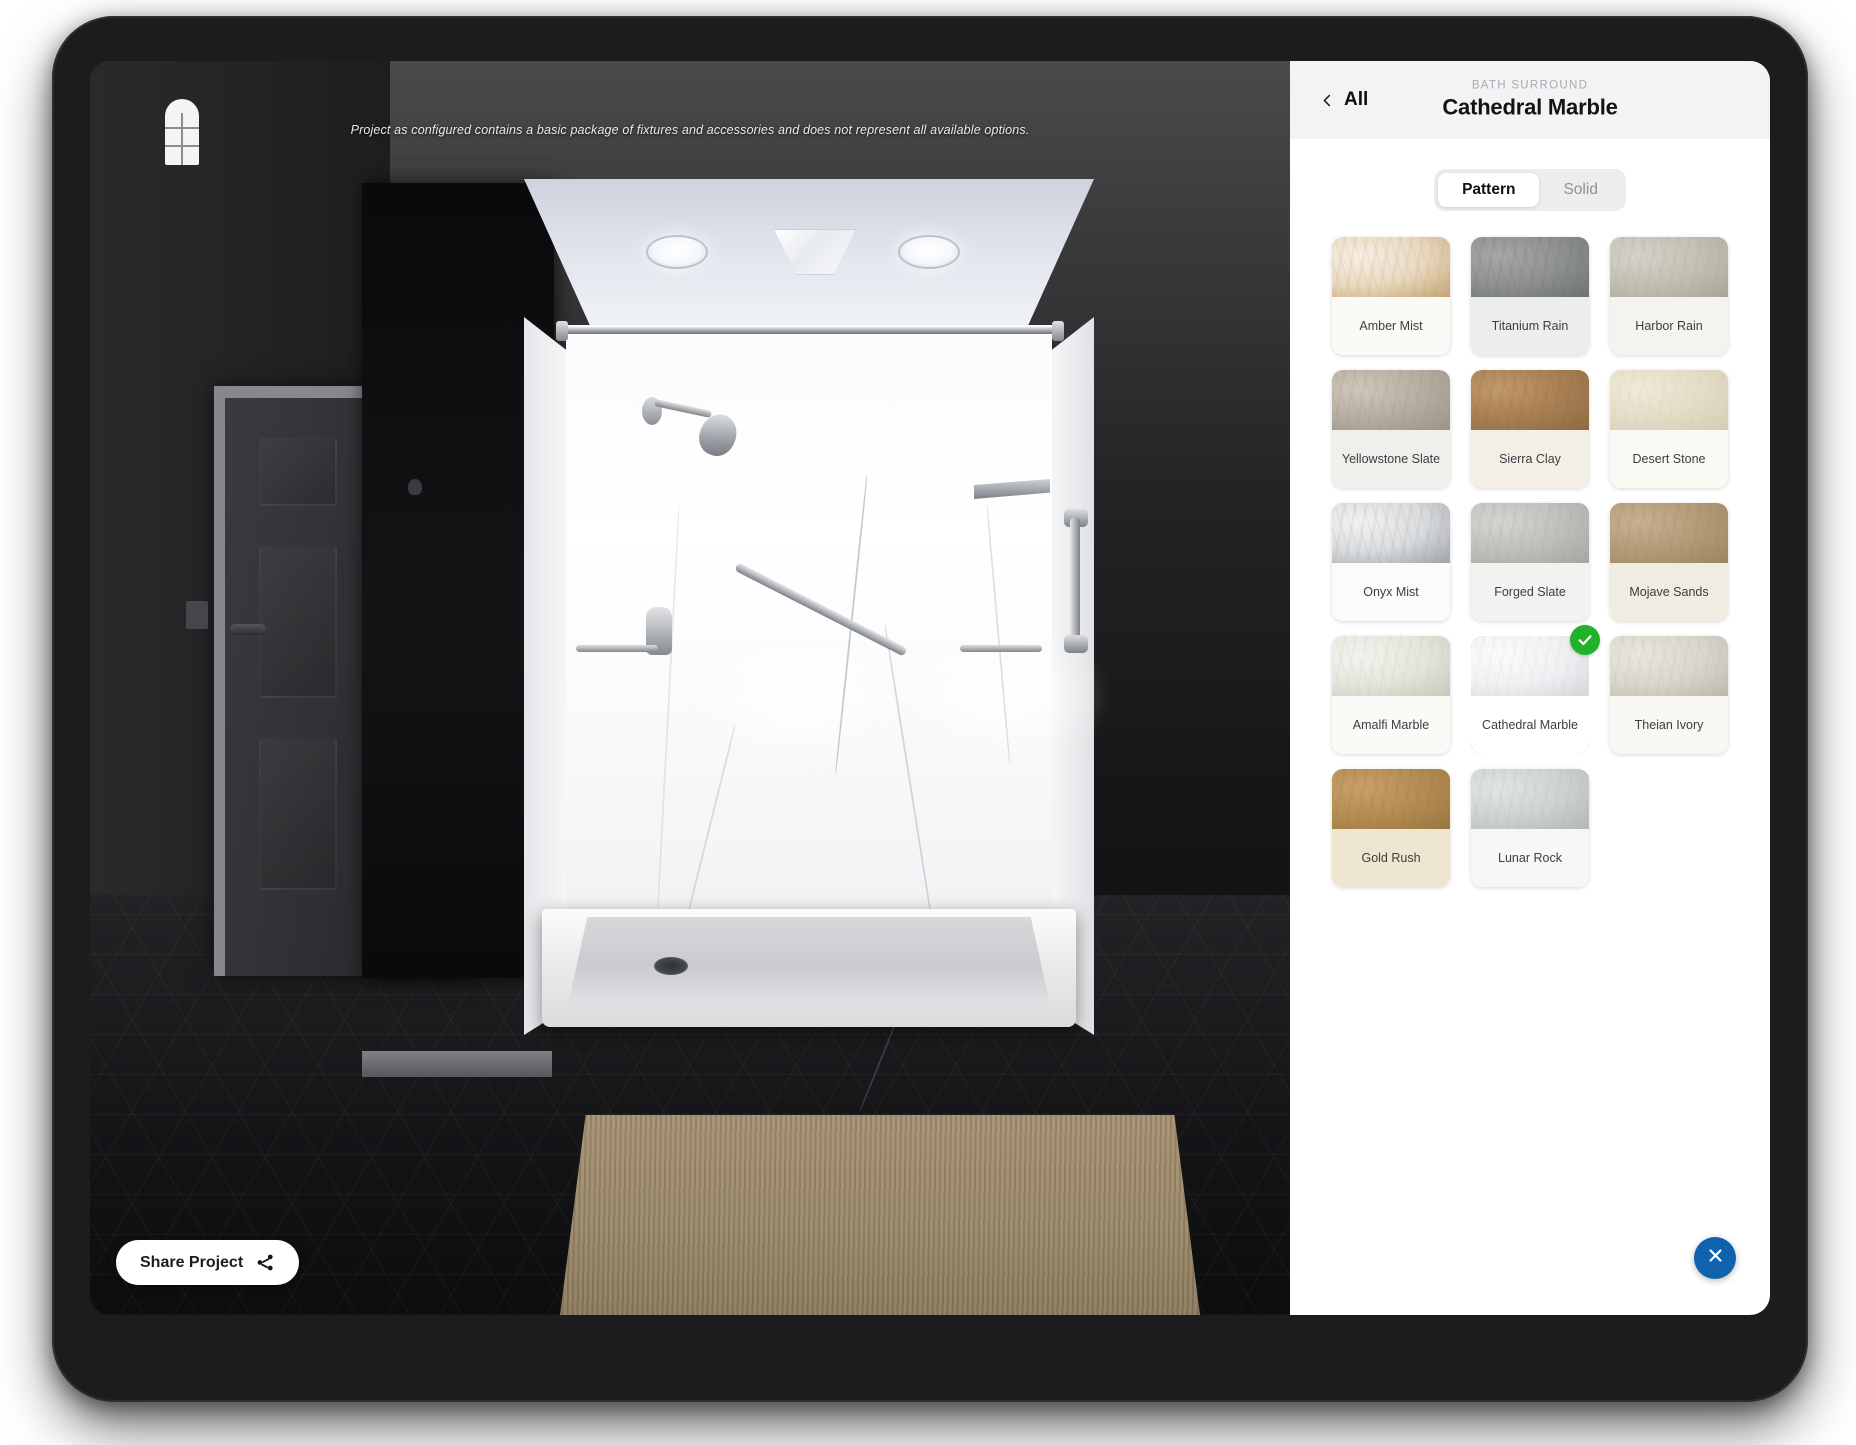  I want to click on swatch-label: Onyx Mist, so click(1391, 592).